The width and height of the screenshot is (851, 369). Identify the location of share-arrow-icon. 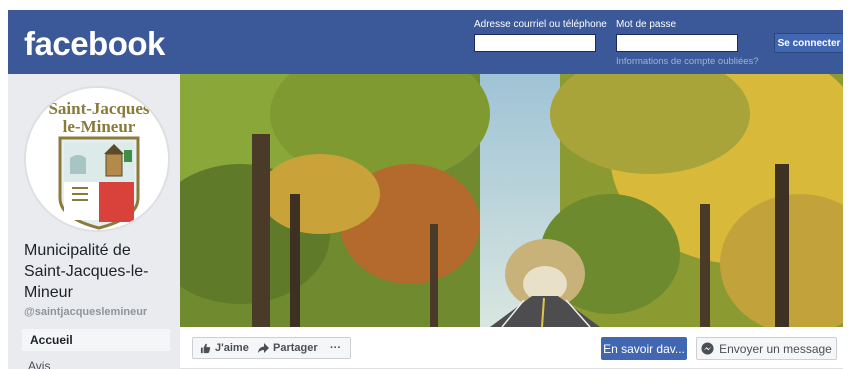
(263, 348).